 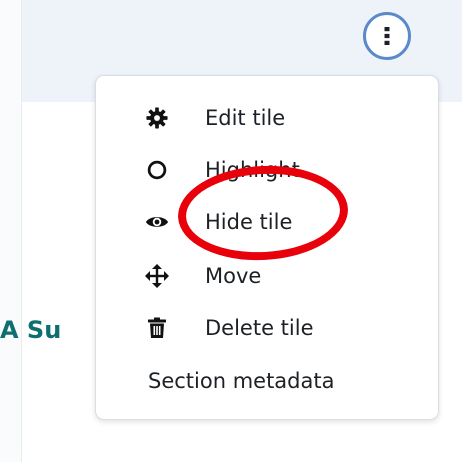 I want to click on eye-icon, so click(x=157, y=222).